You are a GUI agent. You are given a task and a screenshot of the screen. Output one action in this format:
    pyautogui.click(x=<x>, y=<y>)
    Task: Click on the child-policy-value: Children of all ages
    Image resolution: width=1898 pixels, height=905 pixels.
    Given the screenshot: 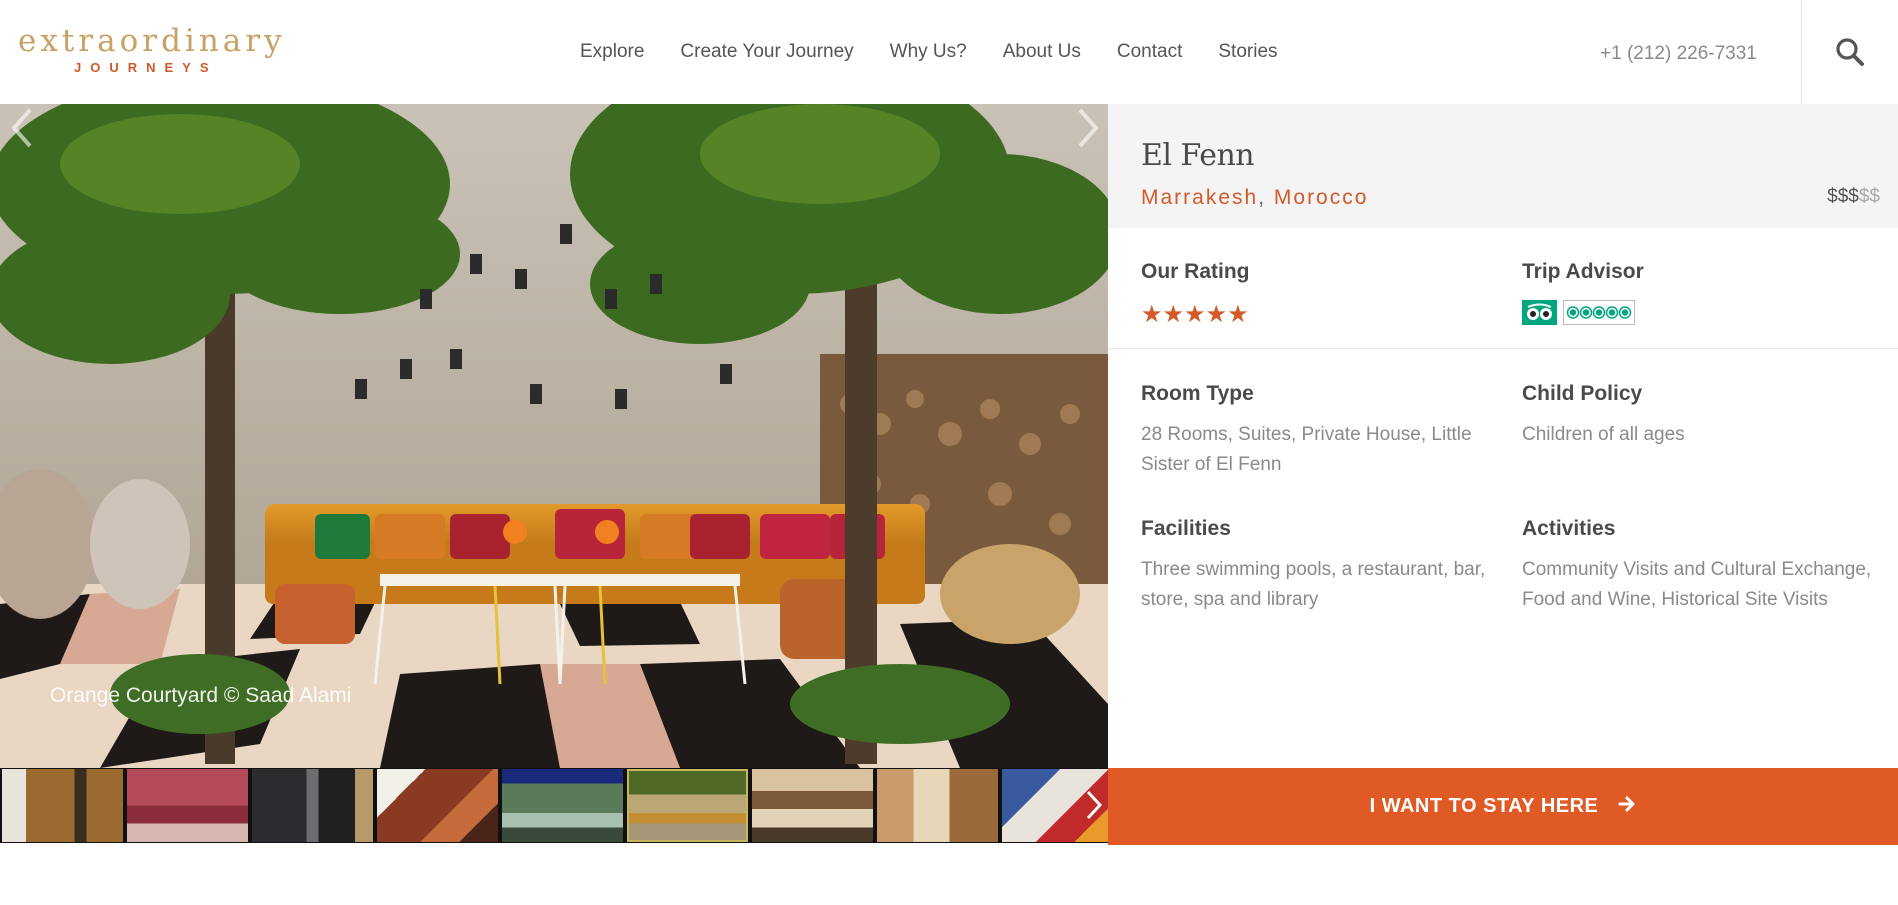 What is the action you would take?
    pyautogui.click(x=1603, y=434)
    